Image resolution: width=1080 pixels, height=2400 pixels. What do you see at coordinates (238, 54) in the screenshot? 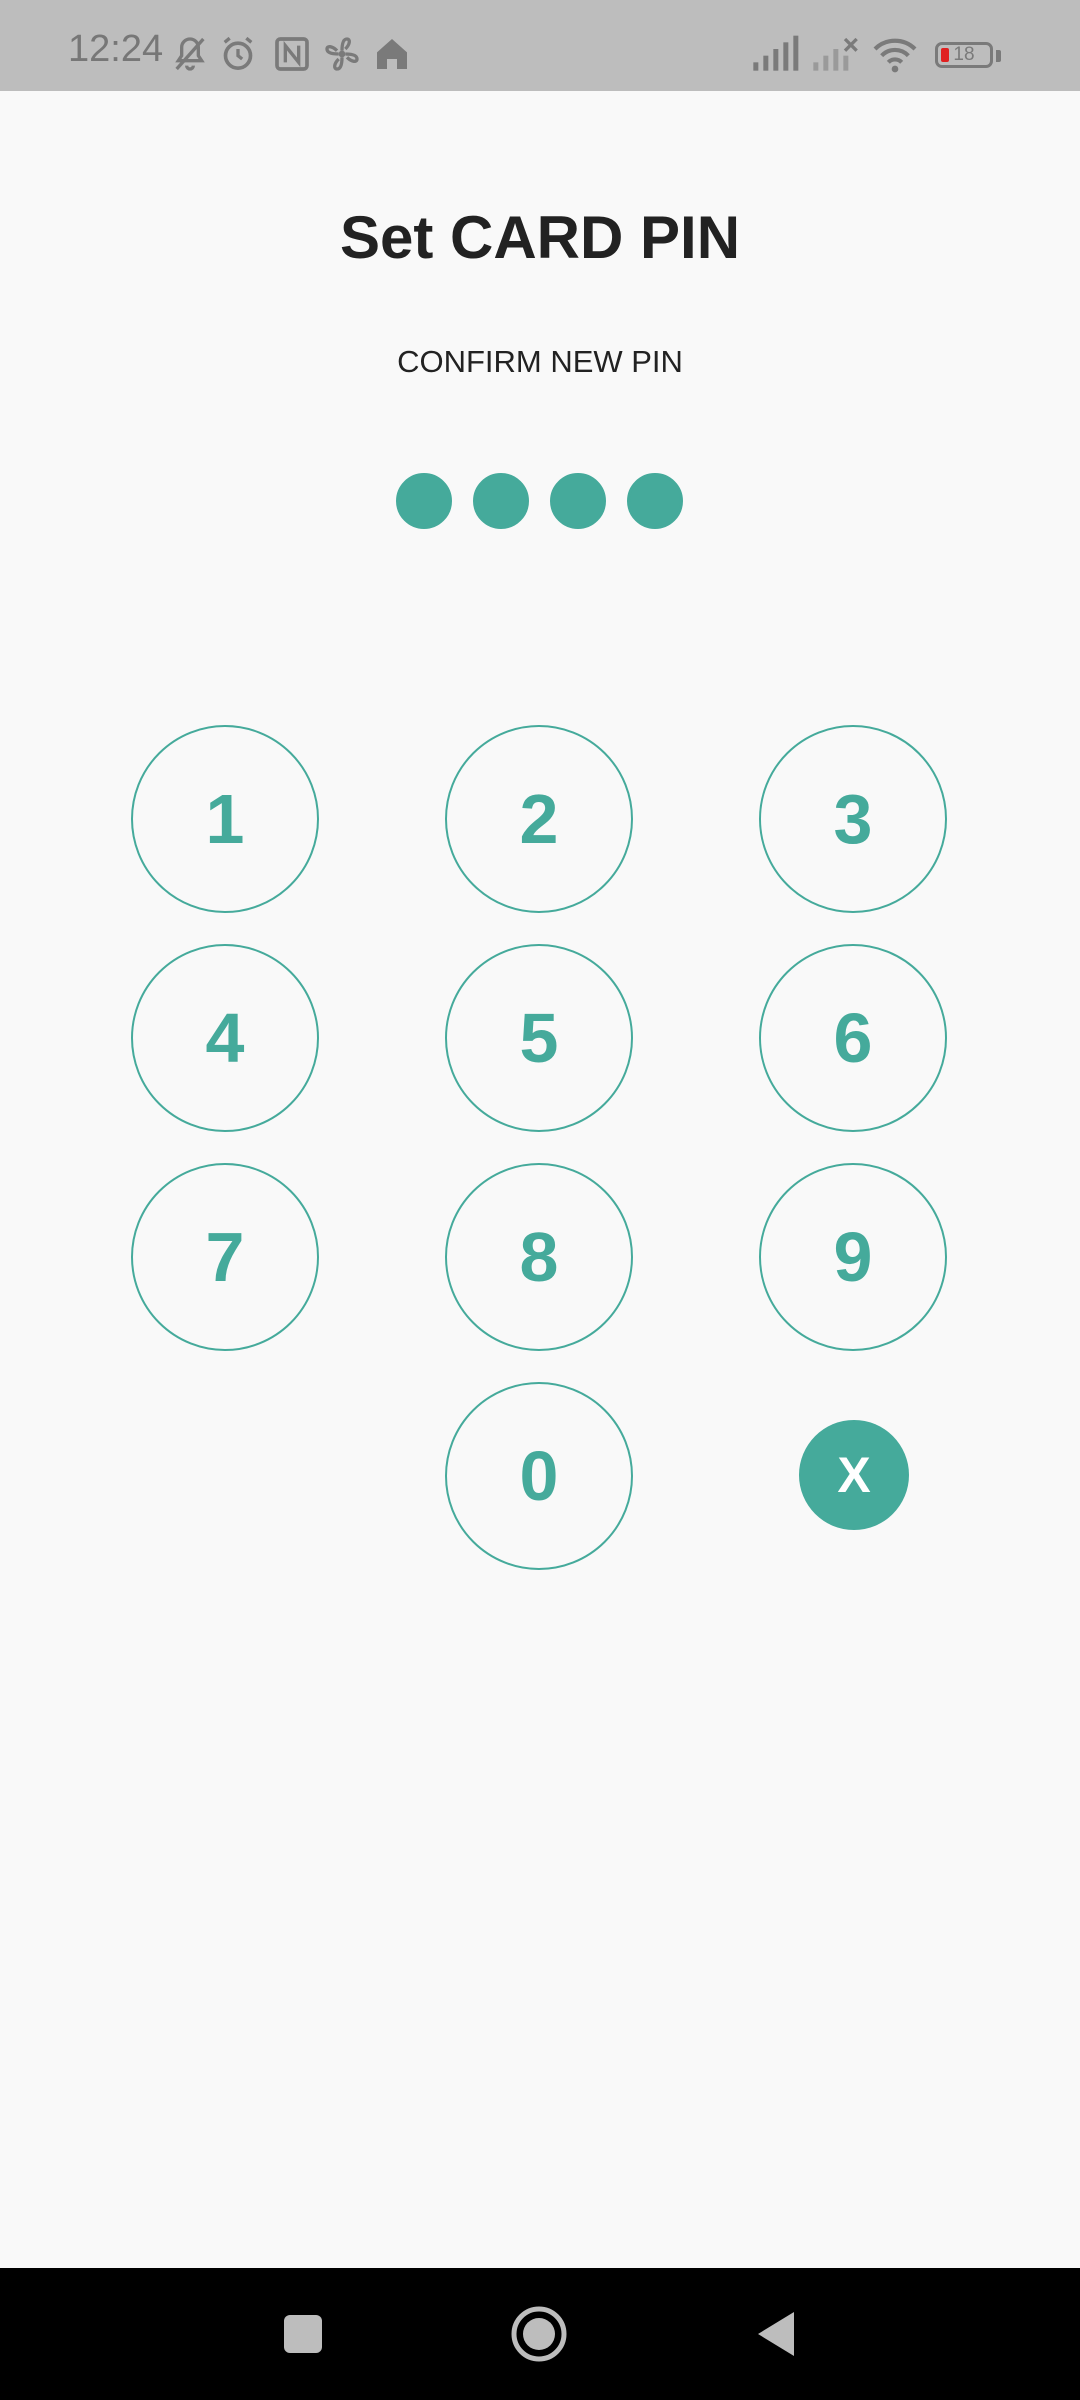
I see `alarm-icon` at bounding box center [238, 54].